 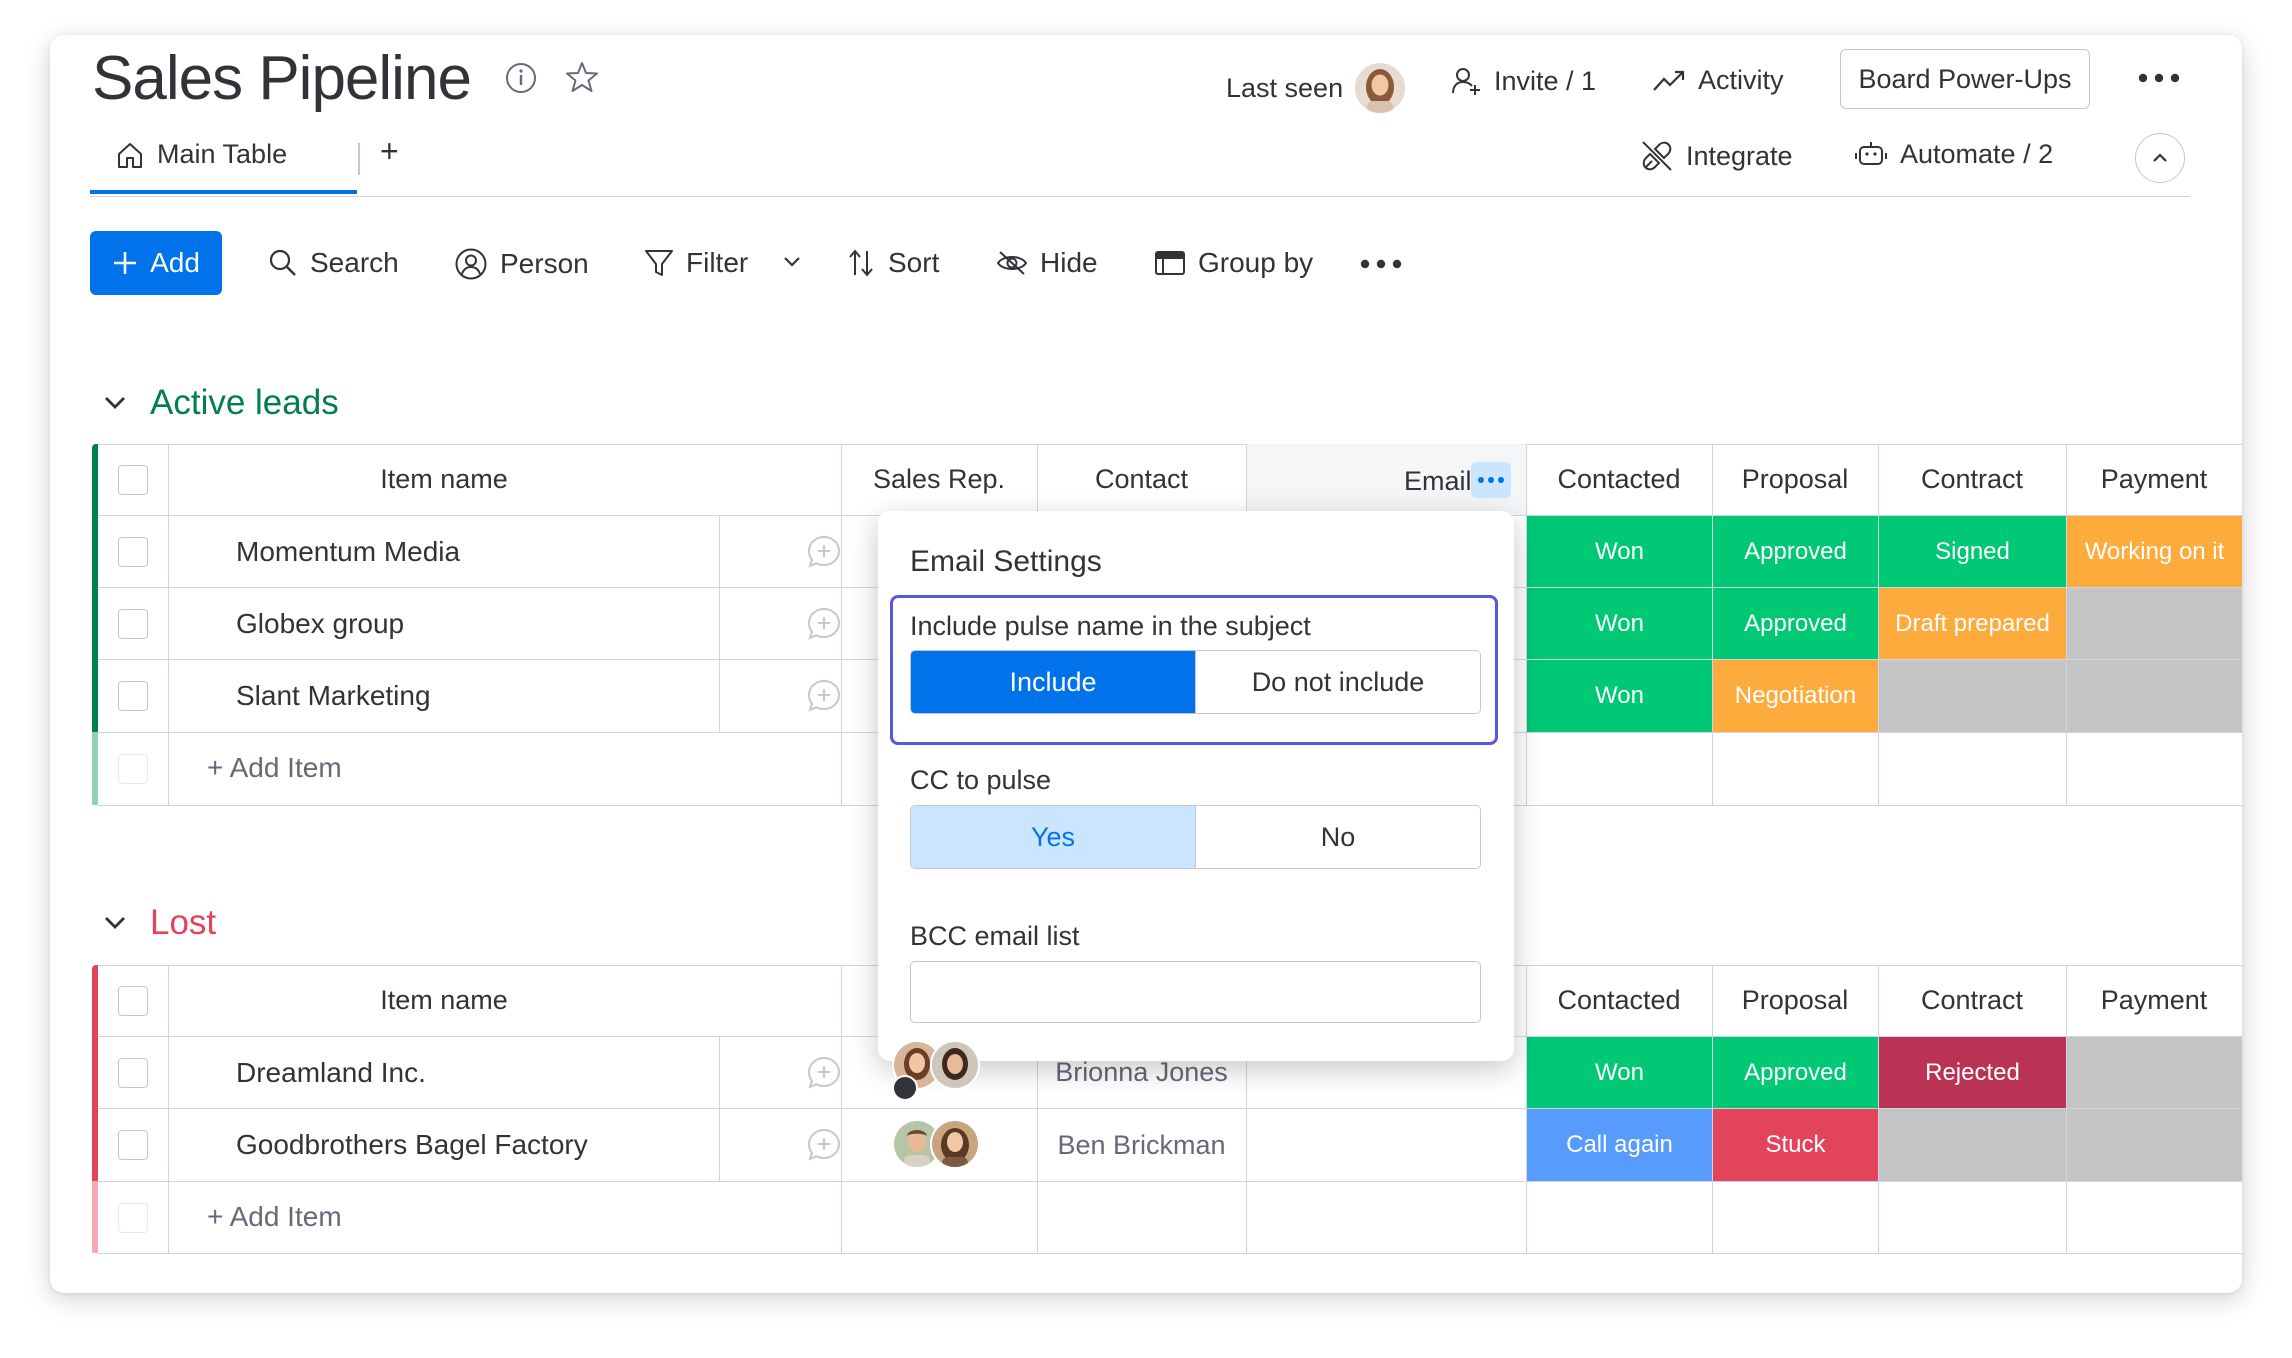 I want to click on column-header-email: Email, so click(x=1438, y=481).